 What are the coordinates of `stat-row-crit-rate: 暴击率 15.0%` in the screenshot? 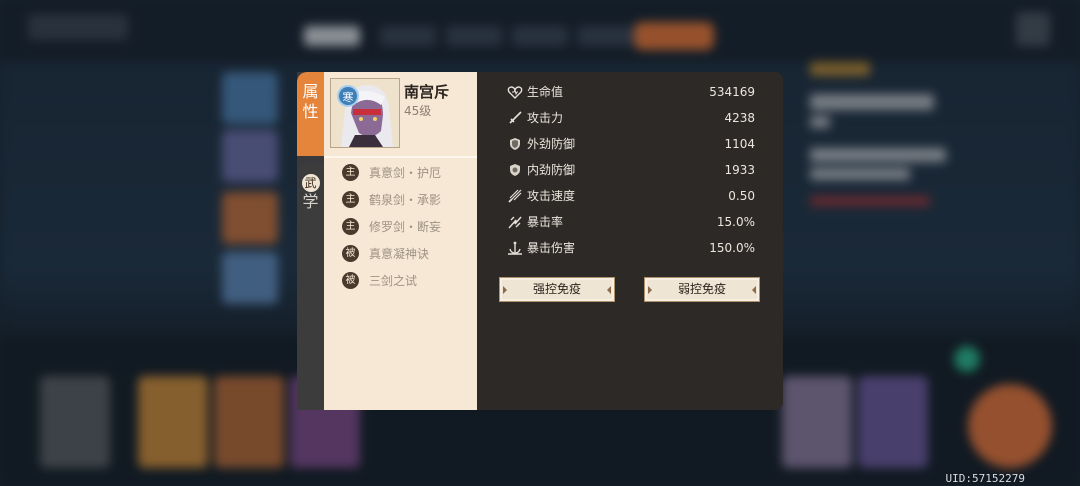 It's located at (631, 222).